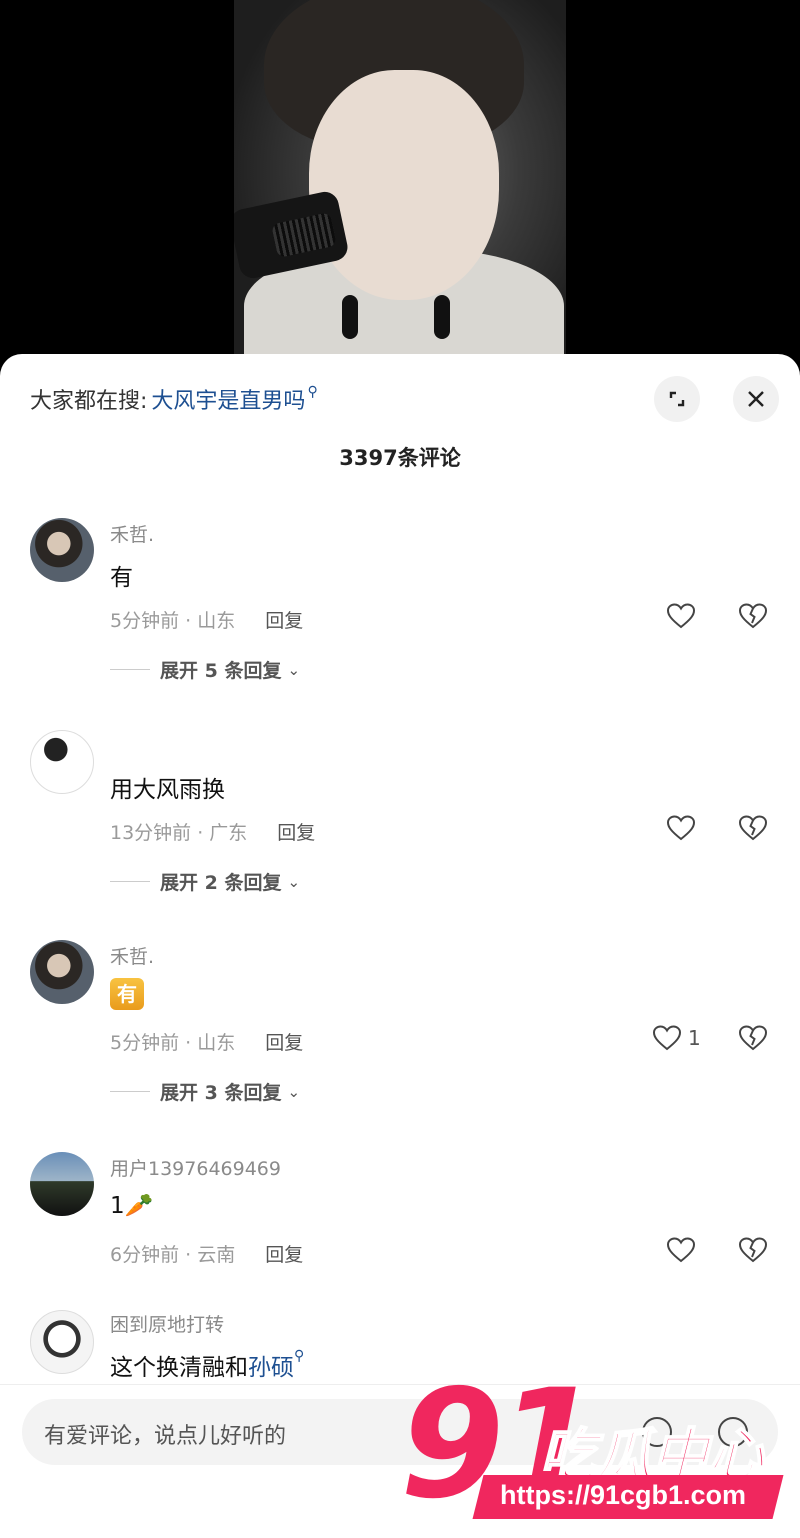 The width and height of the screenshot is (800, 1538). What do you see at coordinates (400, 458) in the screenshot?
I see `comment-count: 3397条评论` at bounding box center [400, 458].